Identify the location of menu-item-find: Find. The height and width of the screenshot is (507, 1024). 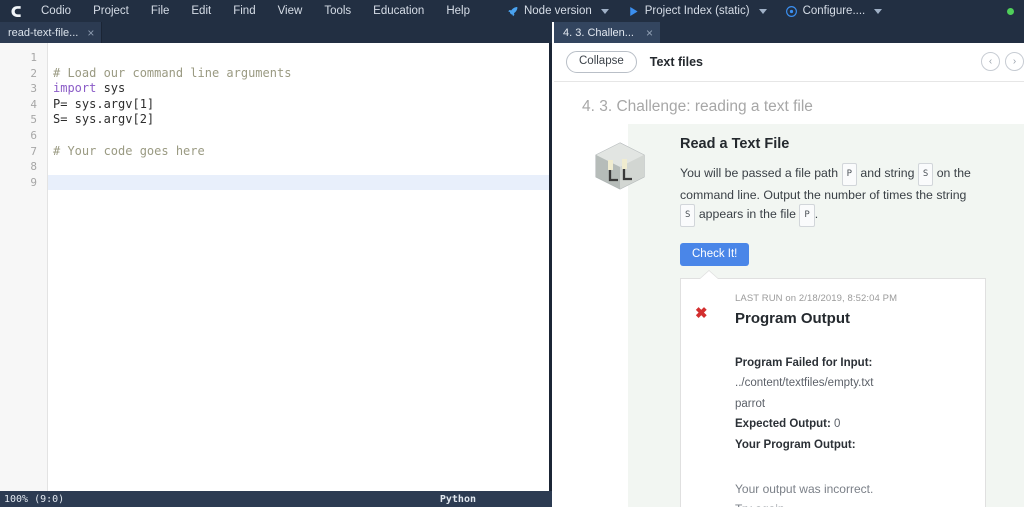
(244, 11).